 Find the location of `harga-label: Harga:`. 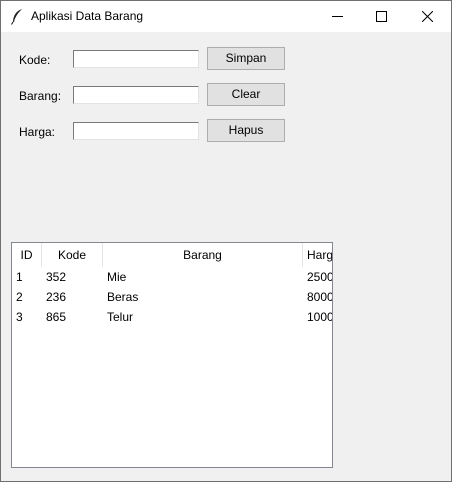

harga-label: Harga: is located at coordinates (37, 132).